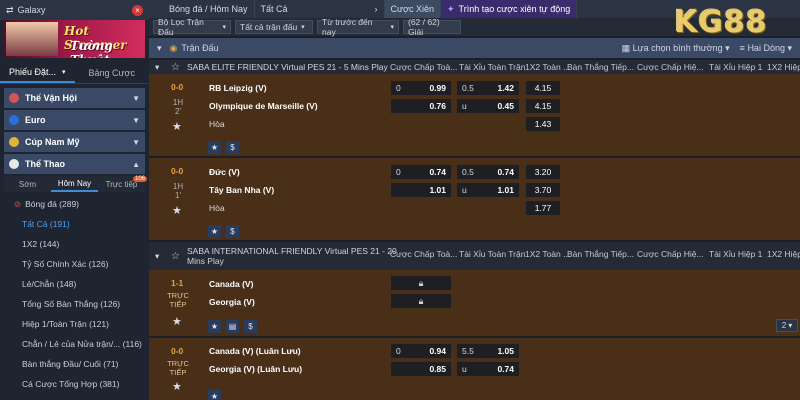  I want to click on handicap-odds-home: 0 0.94, so click(421, 351).